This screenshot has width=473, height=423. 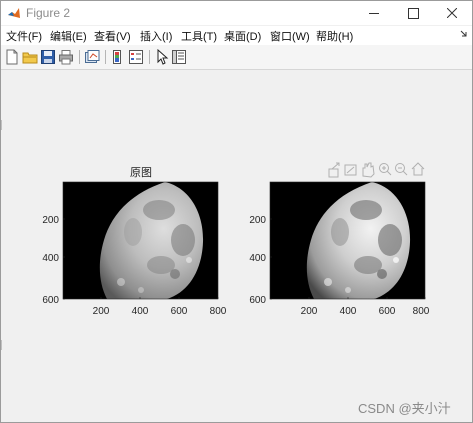 I want to click on menu-edit: 编辑(E), so click(x=68, y=36).